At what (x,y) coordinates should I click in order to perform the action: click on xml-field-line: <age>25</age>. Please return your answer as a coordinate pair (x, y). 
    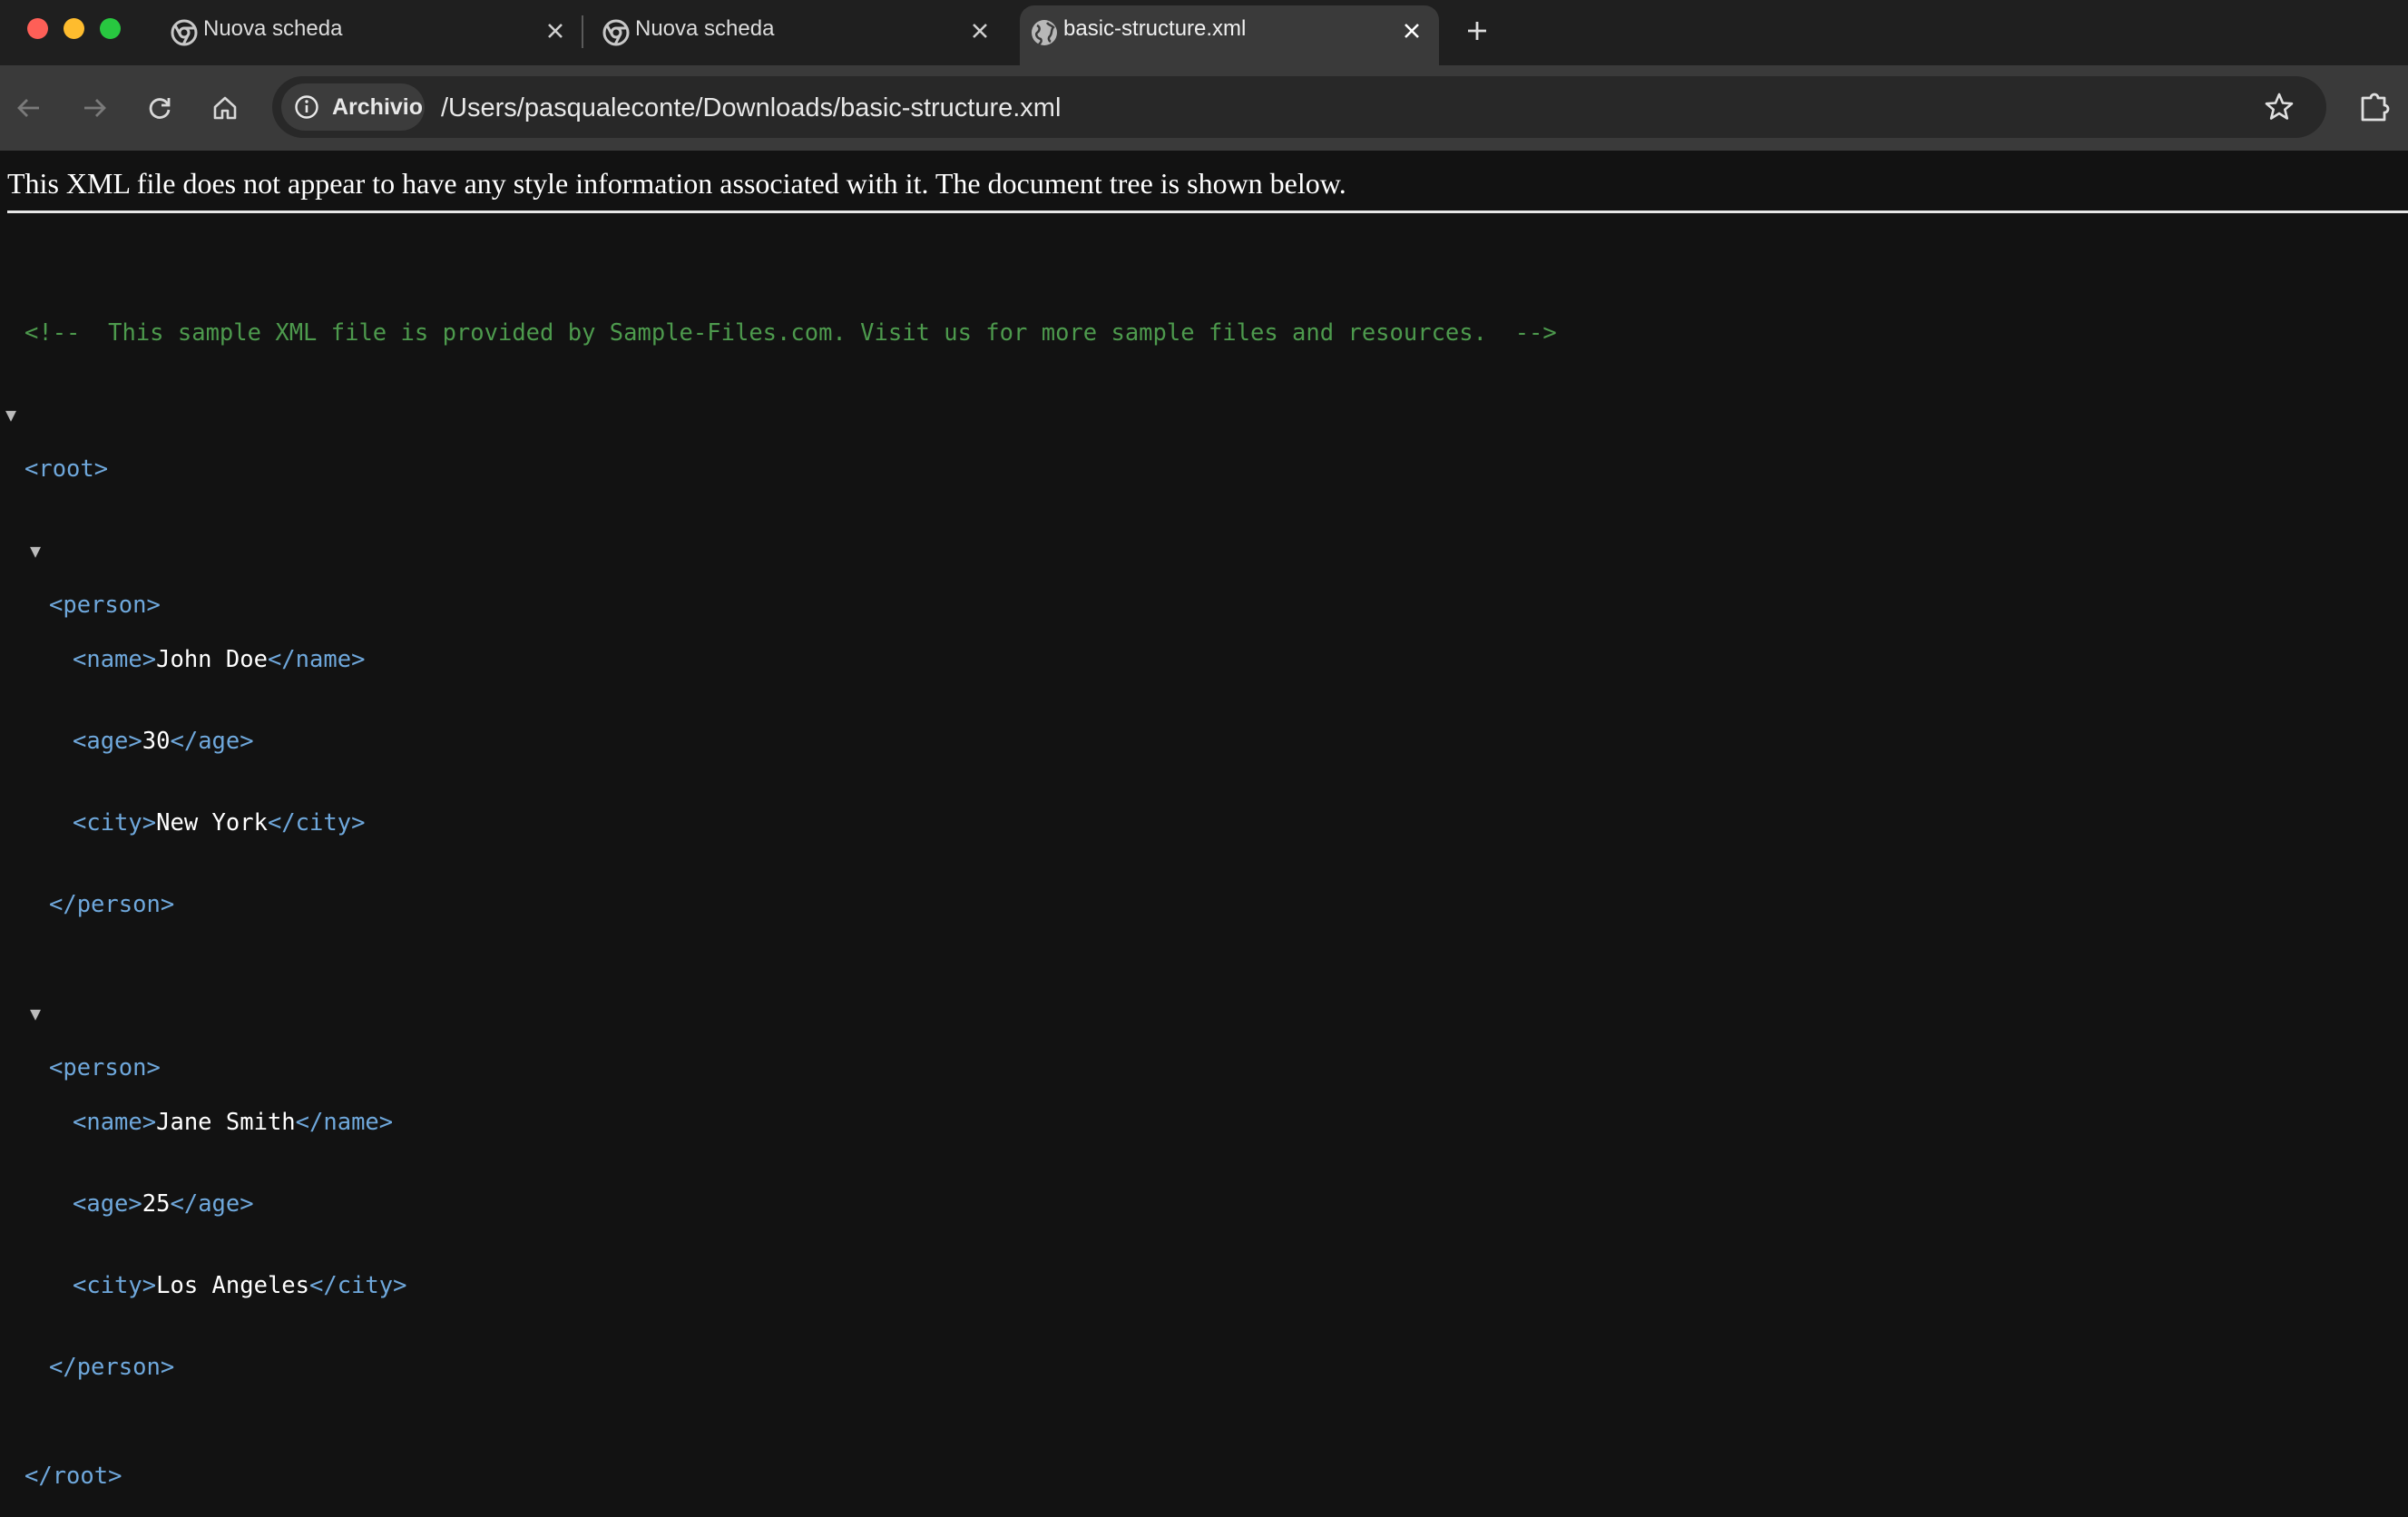
    Looking at the image, I should click on (127, 1190).